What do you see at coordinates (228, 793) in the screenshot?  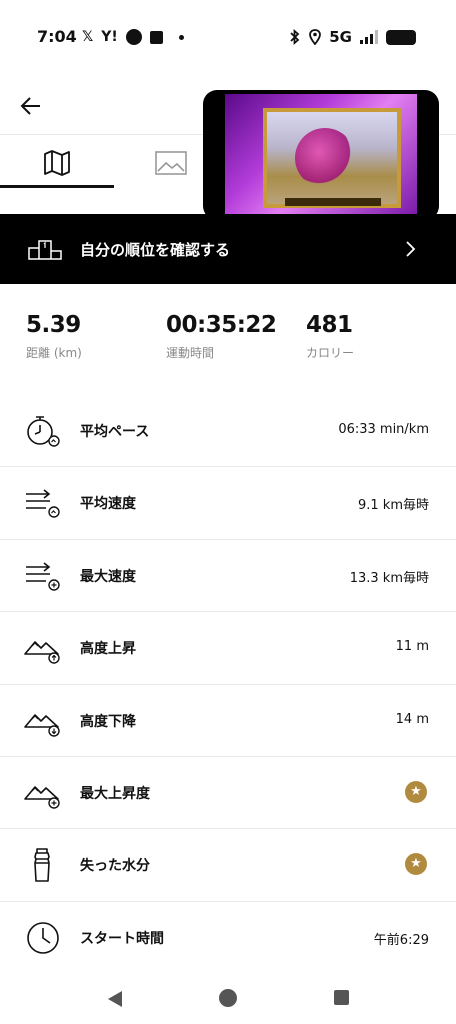 I see `metric-row-max-elevation: 最大上昇度 ★` at bounding box center [228, 793].